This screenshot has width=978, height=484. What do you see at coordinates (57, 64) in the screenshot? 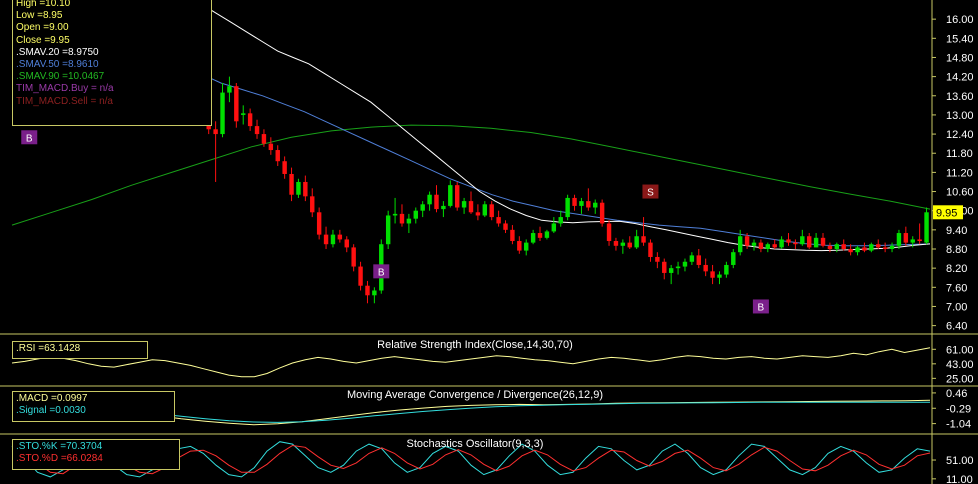
I see `info-line: .SMAV.50 =8.9610` at bounding box center [57, 64].